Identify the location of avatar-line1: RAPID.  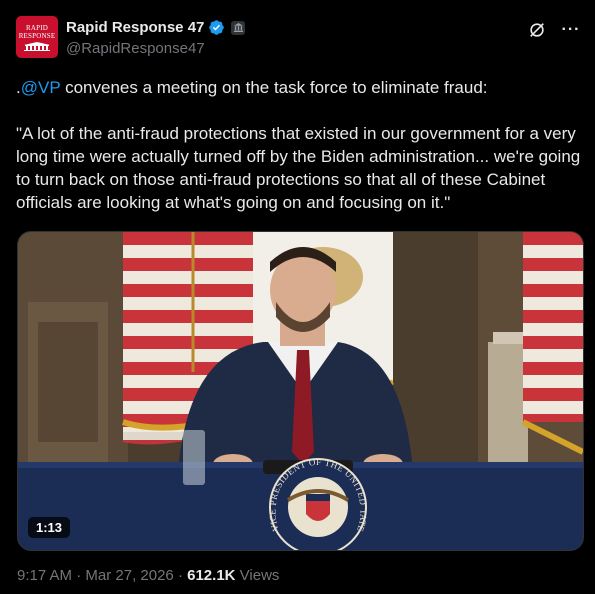
(36, 27).